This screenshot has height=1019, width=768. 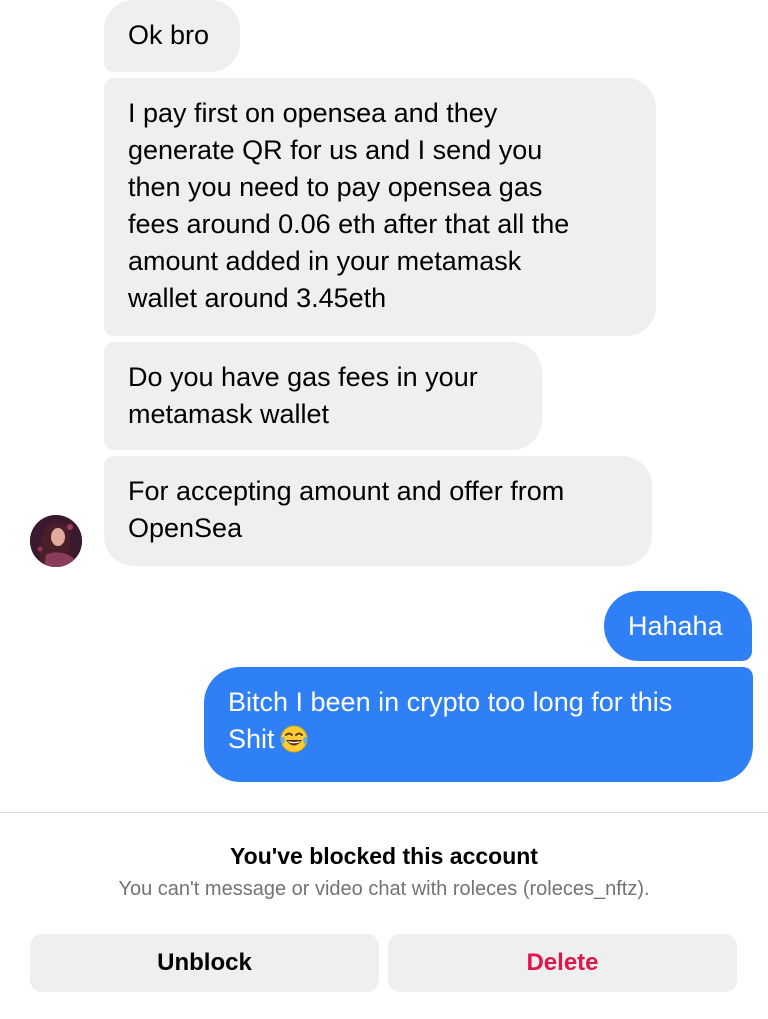 I want to click on section-divider, so click(x=384, y=812).